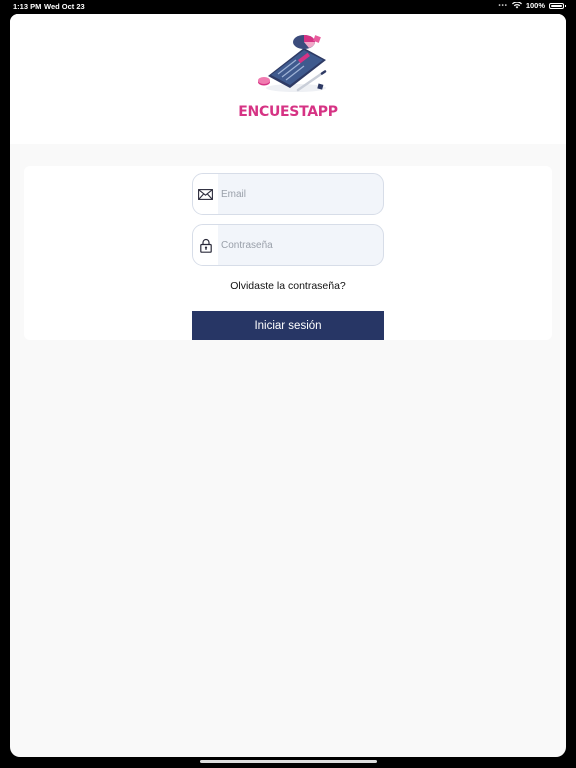 The image size is (576, 768). I want to click on home-indicator, so click(288, 761).